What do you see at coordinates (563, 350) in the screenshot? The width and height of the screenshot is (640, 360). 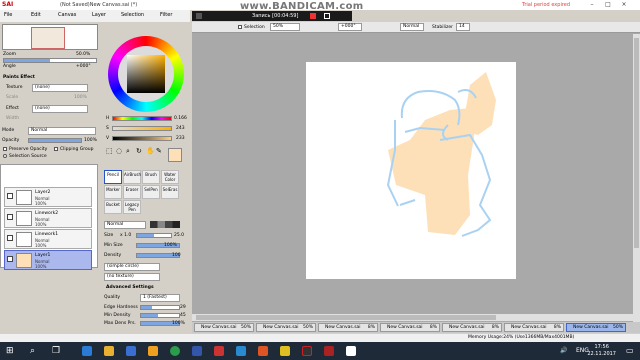 I see `volume-icon: 🔊` at bounding box center [563, 350].